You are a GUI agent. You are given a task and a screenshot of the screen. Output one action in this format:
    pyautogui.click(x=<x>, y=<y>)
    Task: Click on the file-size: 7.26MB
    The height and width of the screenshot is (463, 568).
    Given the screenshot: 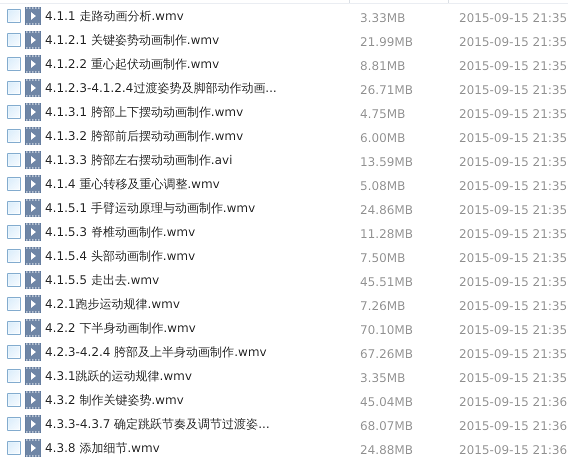 What is the action you would take?
    pyautogui.click(x=383, y=305)
    